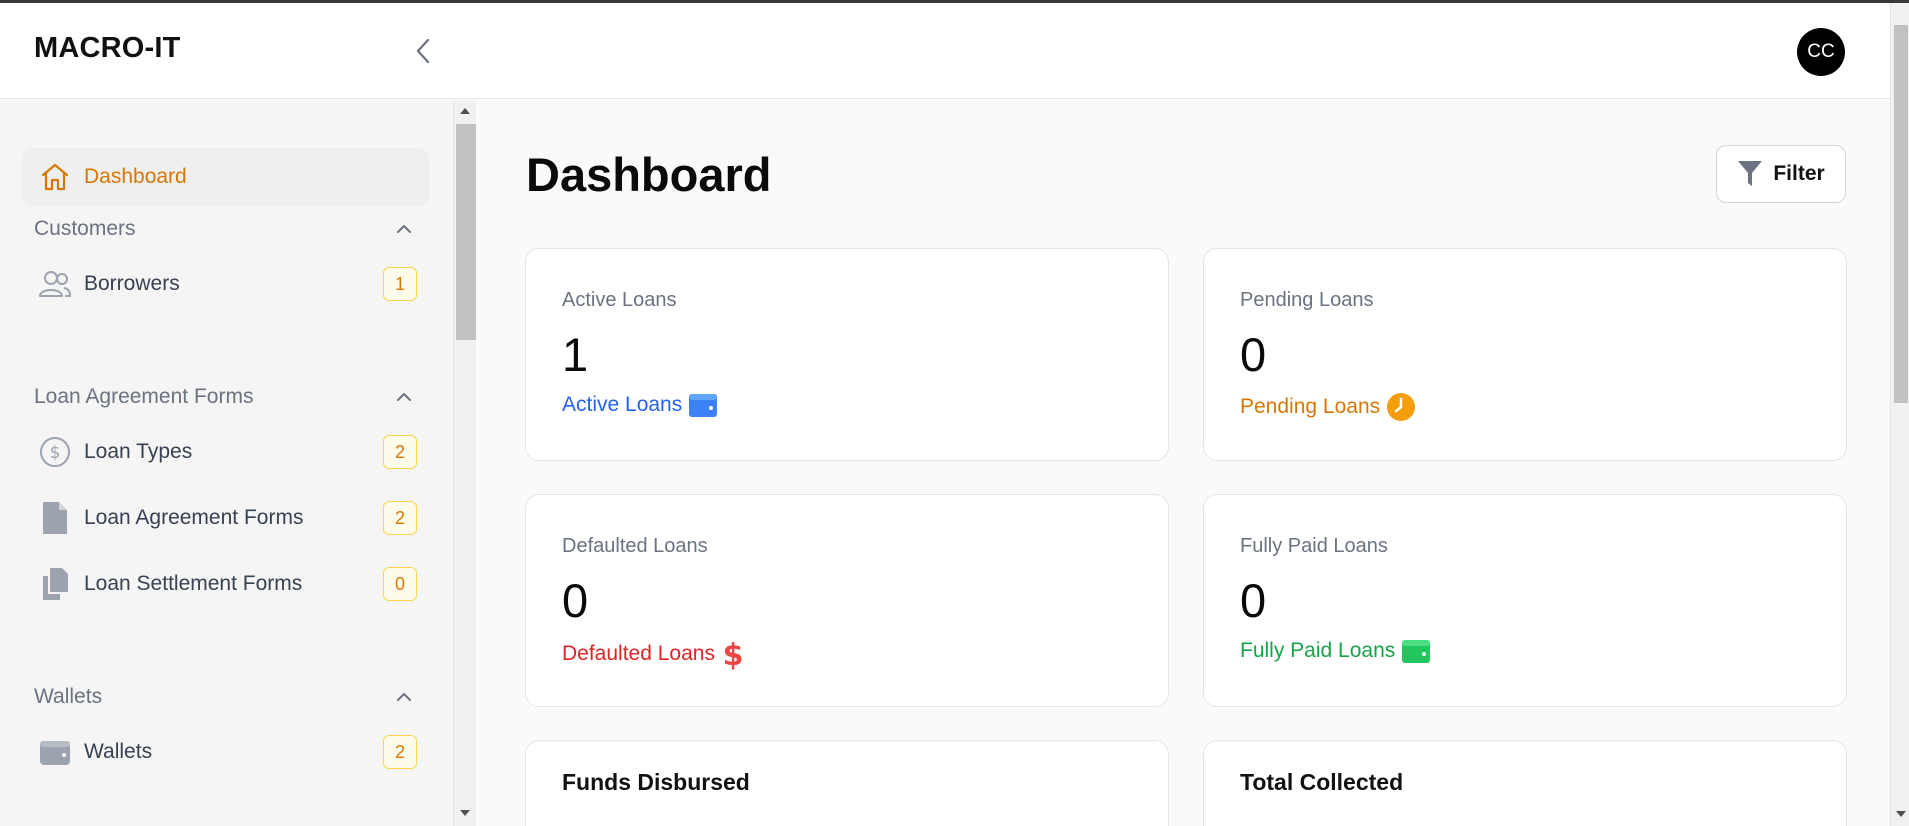 Image resolution: width=1909 pixels, height=826 pixels. I want to click on section-title: Wallets, so click(68, 696).